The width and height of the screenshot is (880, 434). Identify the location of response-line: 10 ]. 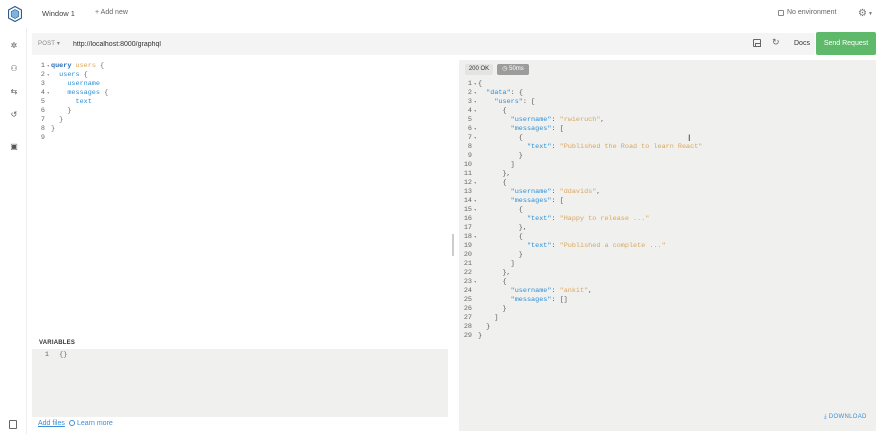
(489, 165).